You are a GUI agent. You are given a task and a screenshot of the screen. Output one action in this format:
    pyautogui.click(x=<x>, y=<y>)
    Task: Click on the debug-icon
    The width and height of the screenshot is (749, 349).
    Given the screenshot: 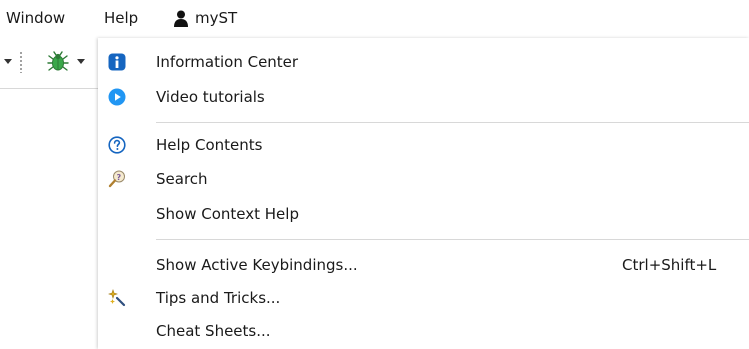 What is the action you would take?
    pyautogui.click(x=58, y=62)
    